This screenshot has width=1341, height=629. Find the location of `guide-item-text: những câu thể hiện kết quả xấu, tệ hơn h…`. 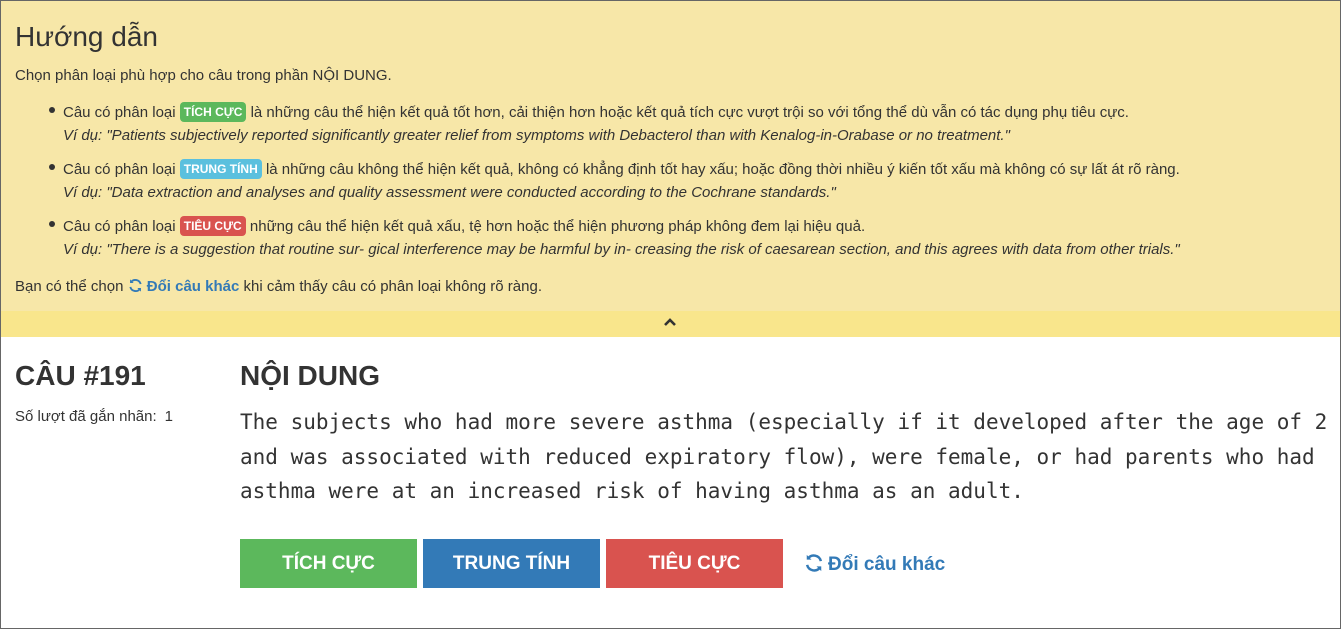

guide-item-text: những câu thể hiện kết quả xấu, tệ hơn h… is located at coordinates (557, 226).